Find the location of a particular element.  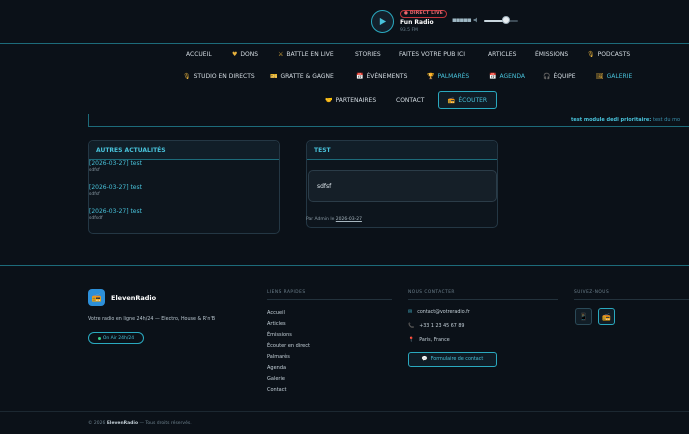

player-bar: ● DIRECT LIVE Fun Radio 93.5 FM ▪▪▪▪▪ is located at coordinates (344, 22).